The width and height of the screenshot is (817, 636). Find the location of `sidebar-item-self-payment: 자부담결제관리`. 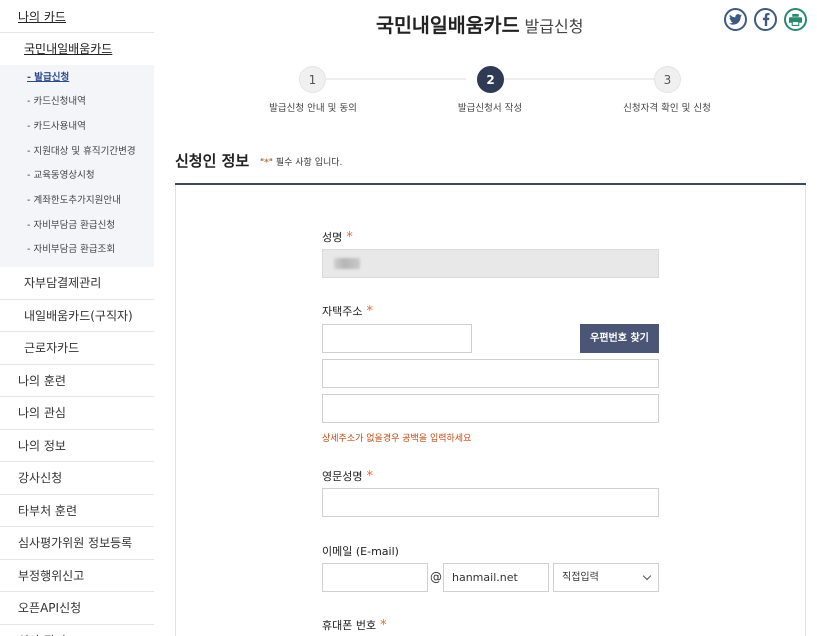

sidebar-item-self-payment: 자부담결제관리 is located at coordinates (77, 283).